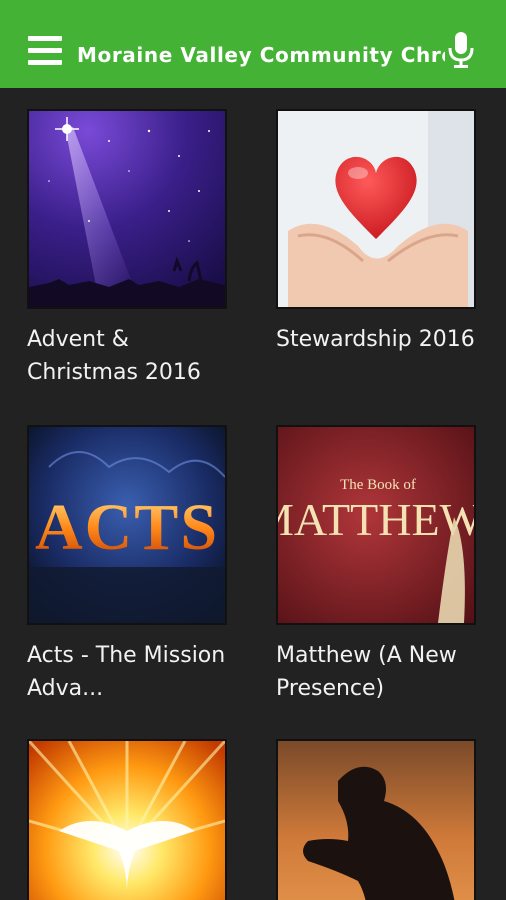  What do you see at coordinates (366, 672) in the screenshot?
I see `series-title: Matthew (A New Presence)` at bounding box center [366, 672].